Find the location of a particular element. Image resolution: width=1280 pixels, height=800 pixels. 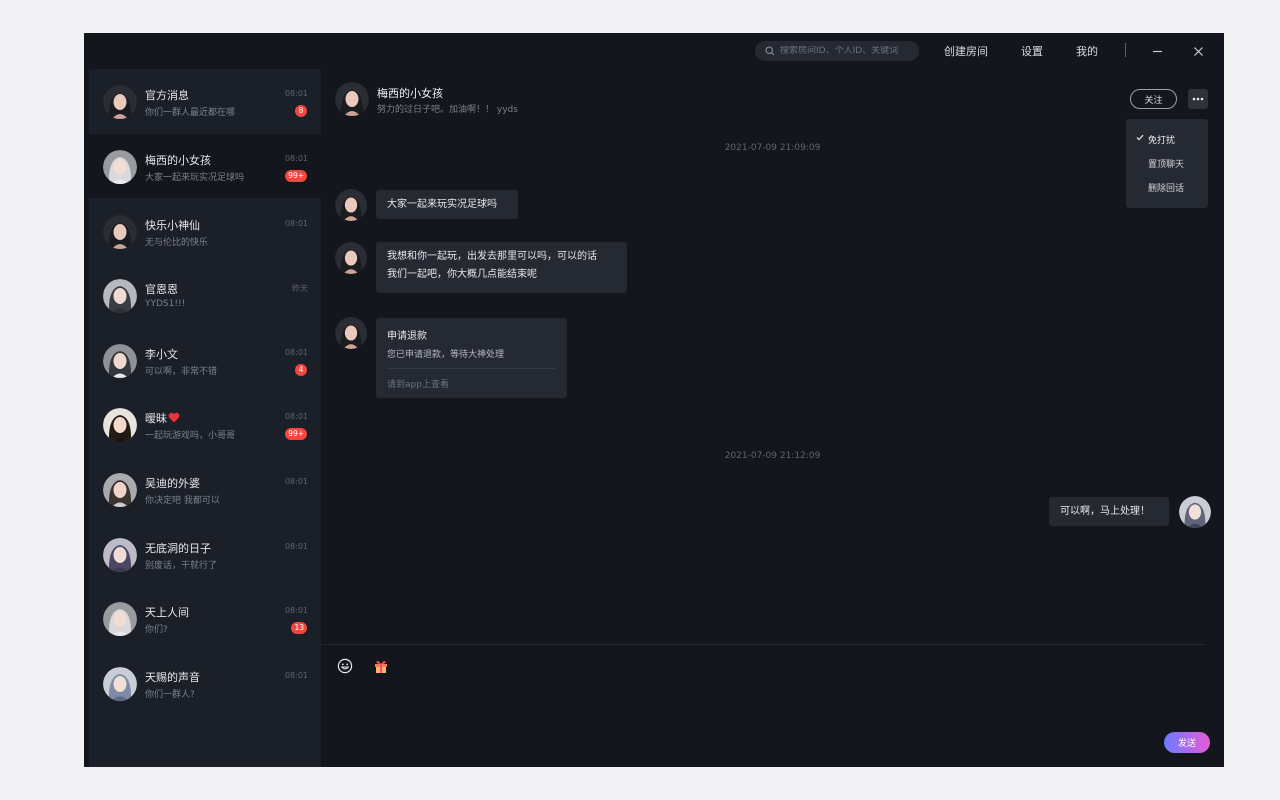

conversation-preview: 你们一群人最近都在哪 is located at coordinates (190, 113).